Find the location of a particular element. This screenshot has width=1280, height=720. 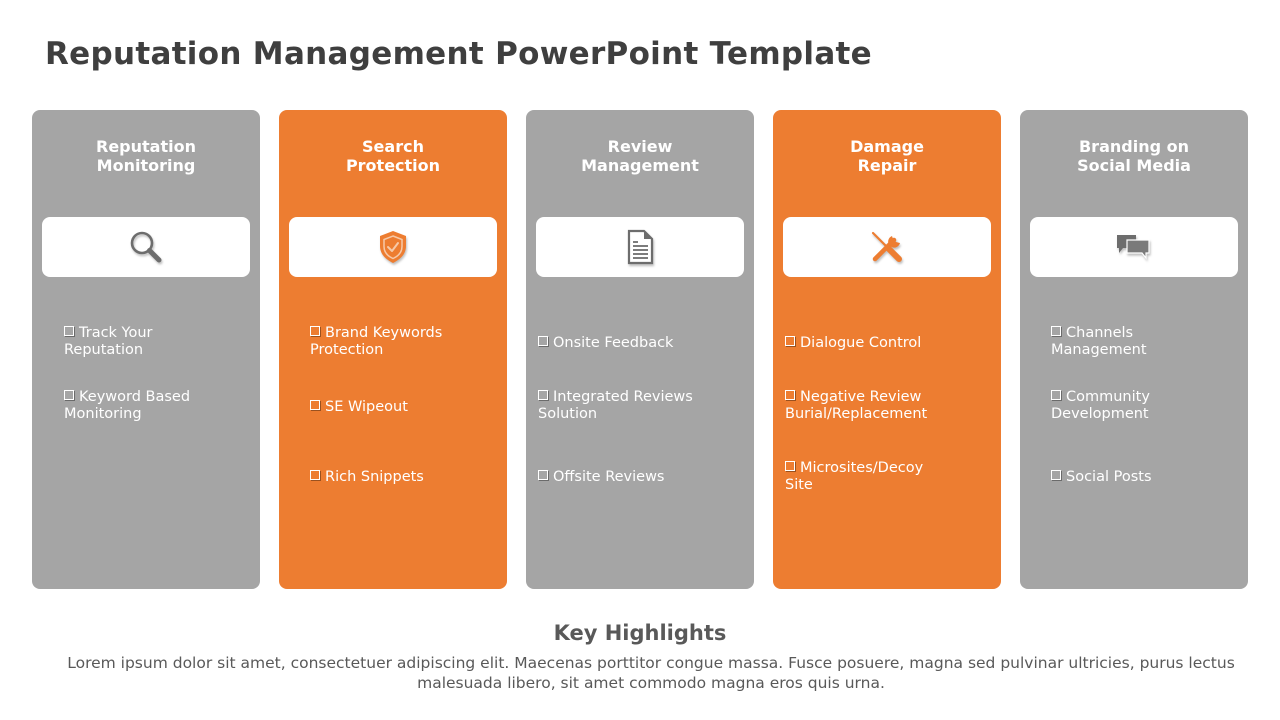

tools-icon is located at coordinates (886, 246).